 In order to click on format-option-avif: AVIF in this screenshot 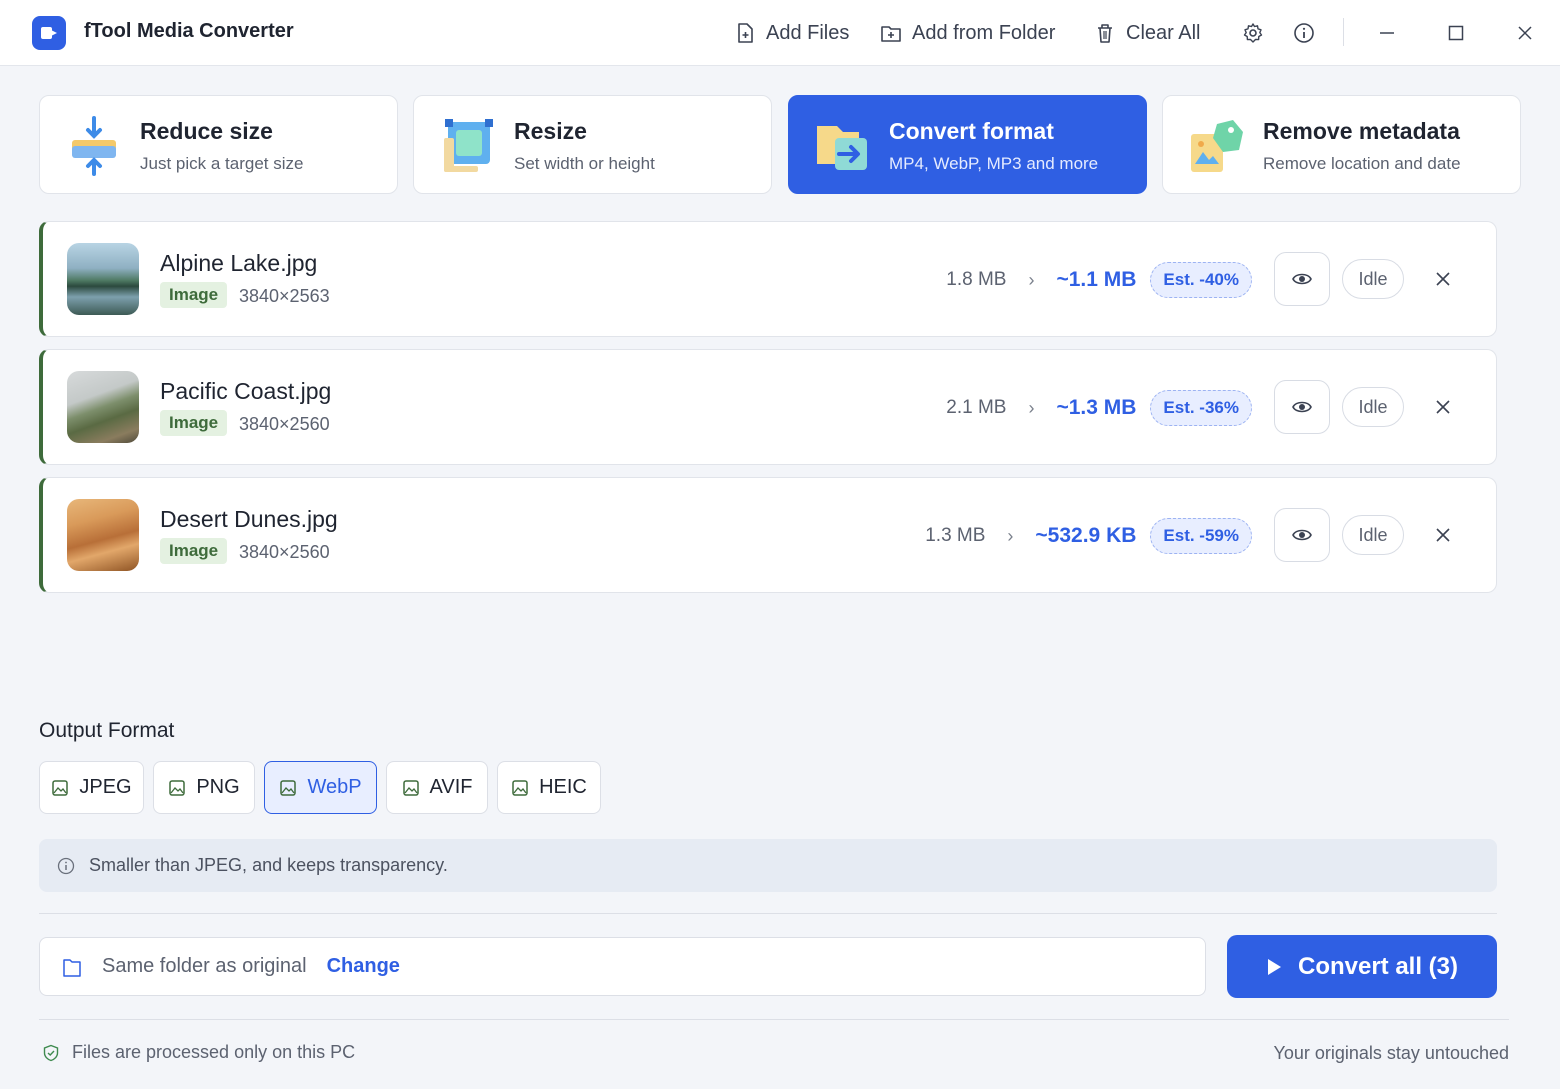, I will do `click(437, 787)`.